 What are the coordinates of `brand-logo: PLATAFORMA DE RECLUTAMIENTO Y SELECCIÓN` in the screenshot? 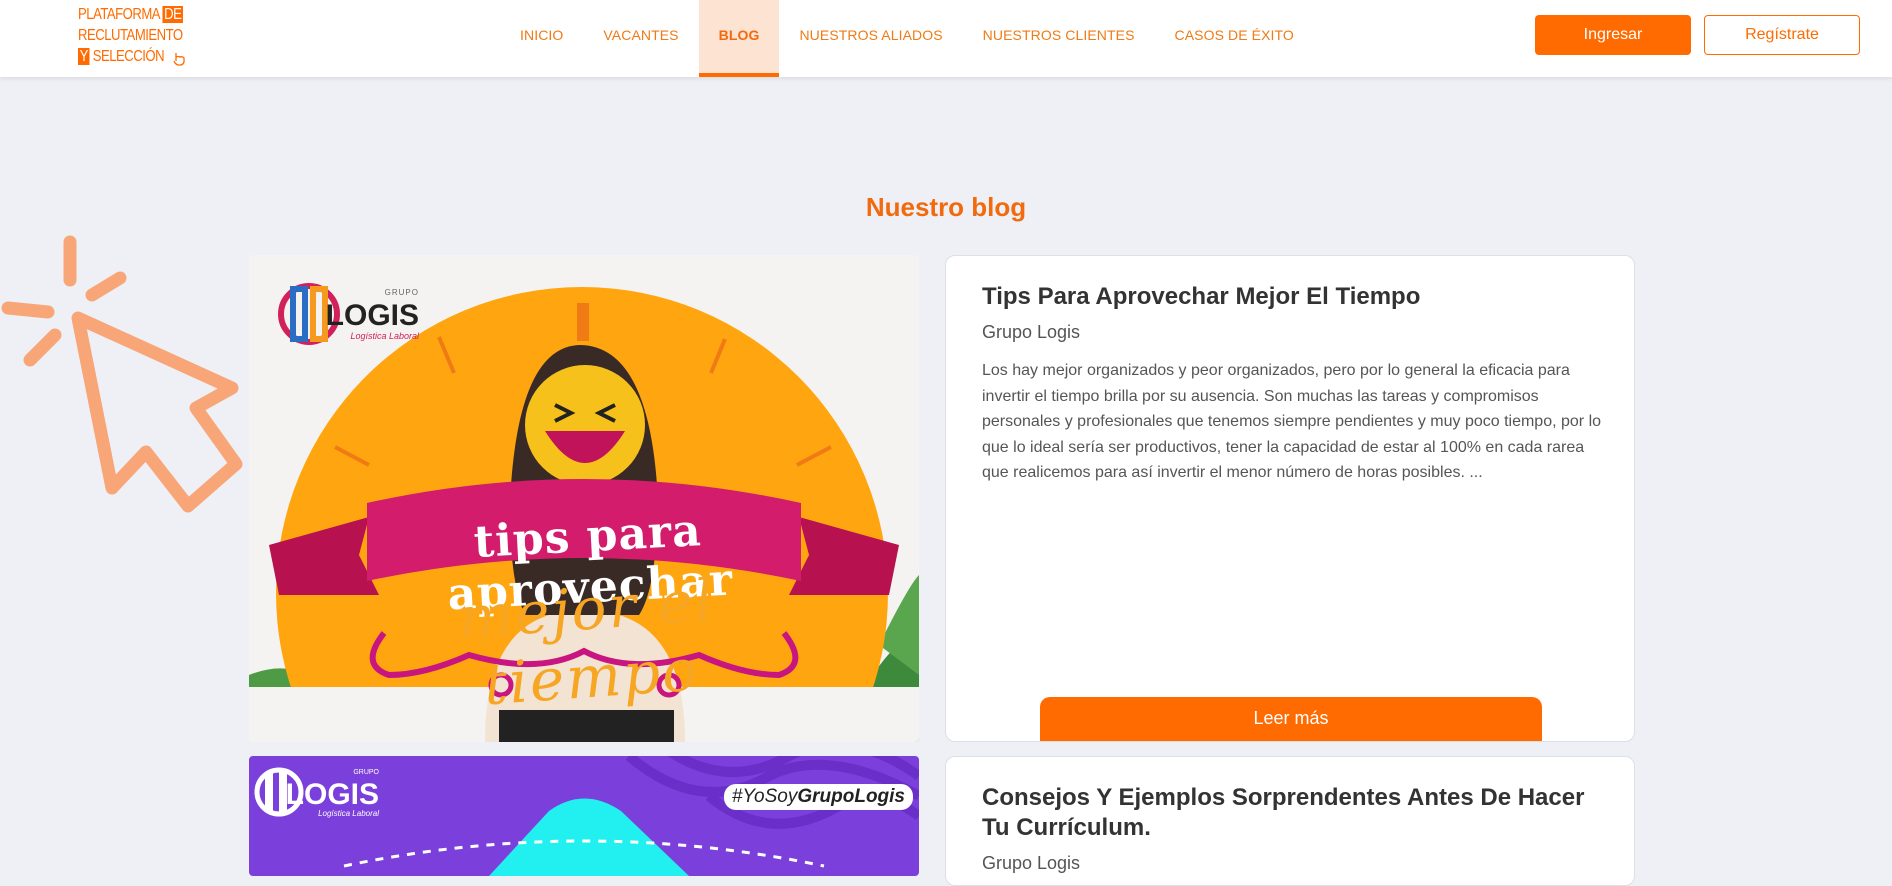 It's located at (138, 37).